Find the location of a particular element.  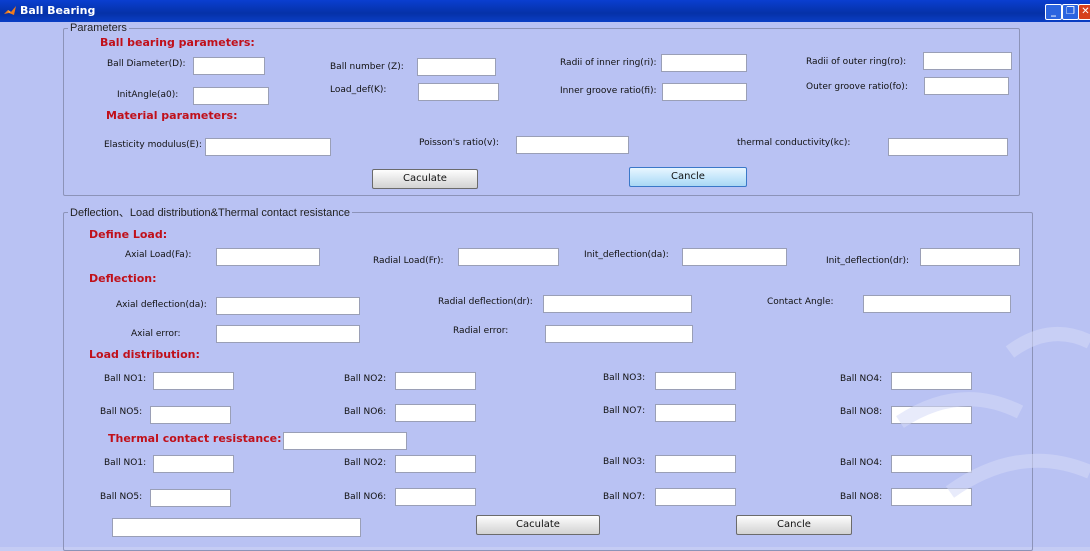

thermal-ball-no3-label: Ball NO3: is located at coordinates (624, 462).